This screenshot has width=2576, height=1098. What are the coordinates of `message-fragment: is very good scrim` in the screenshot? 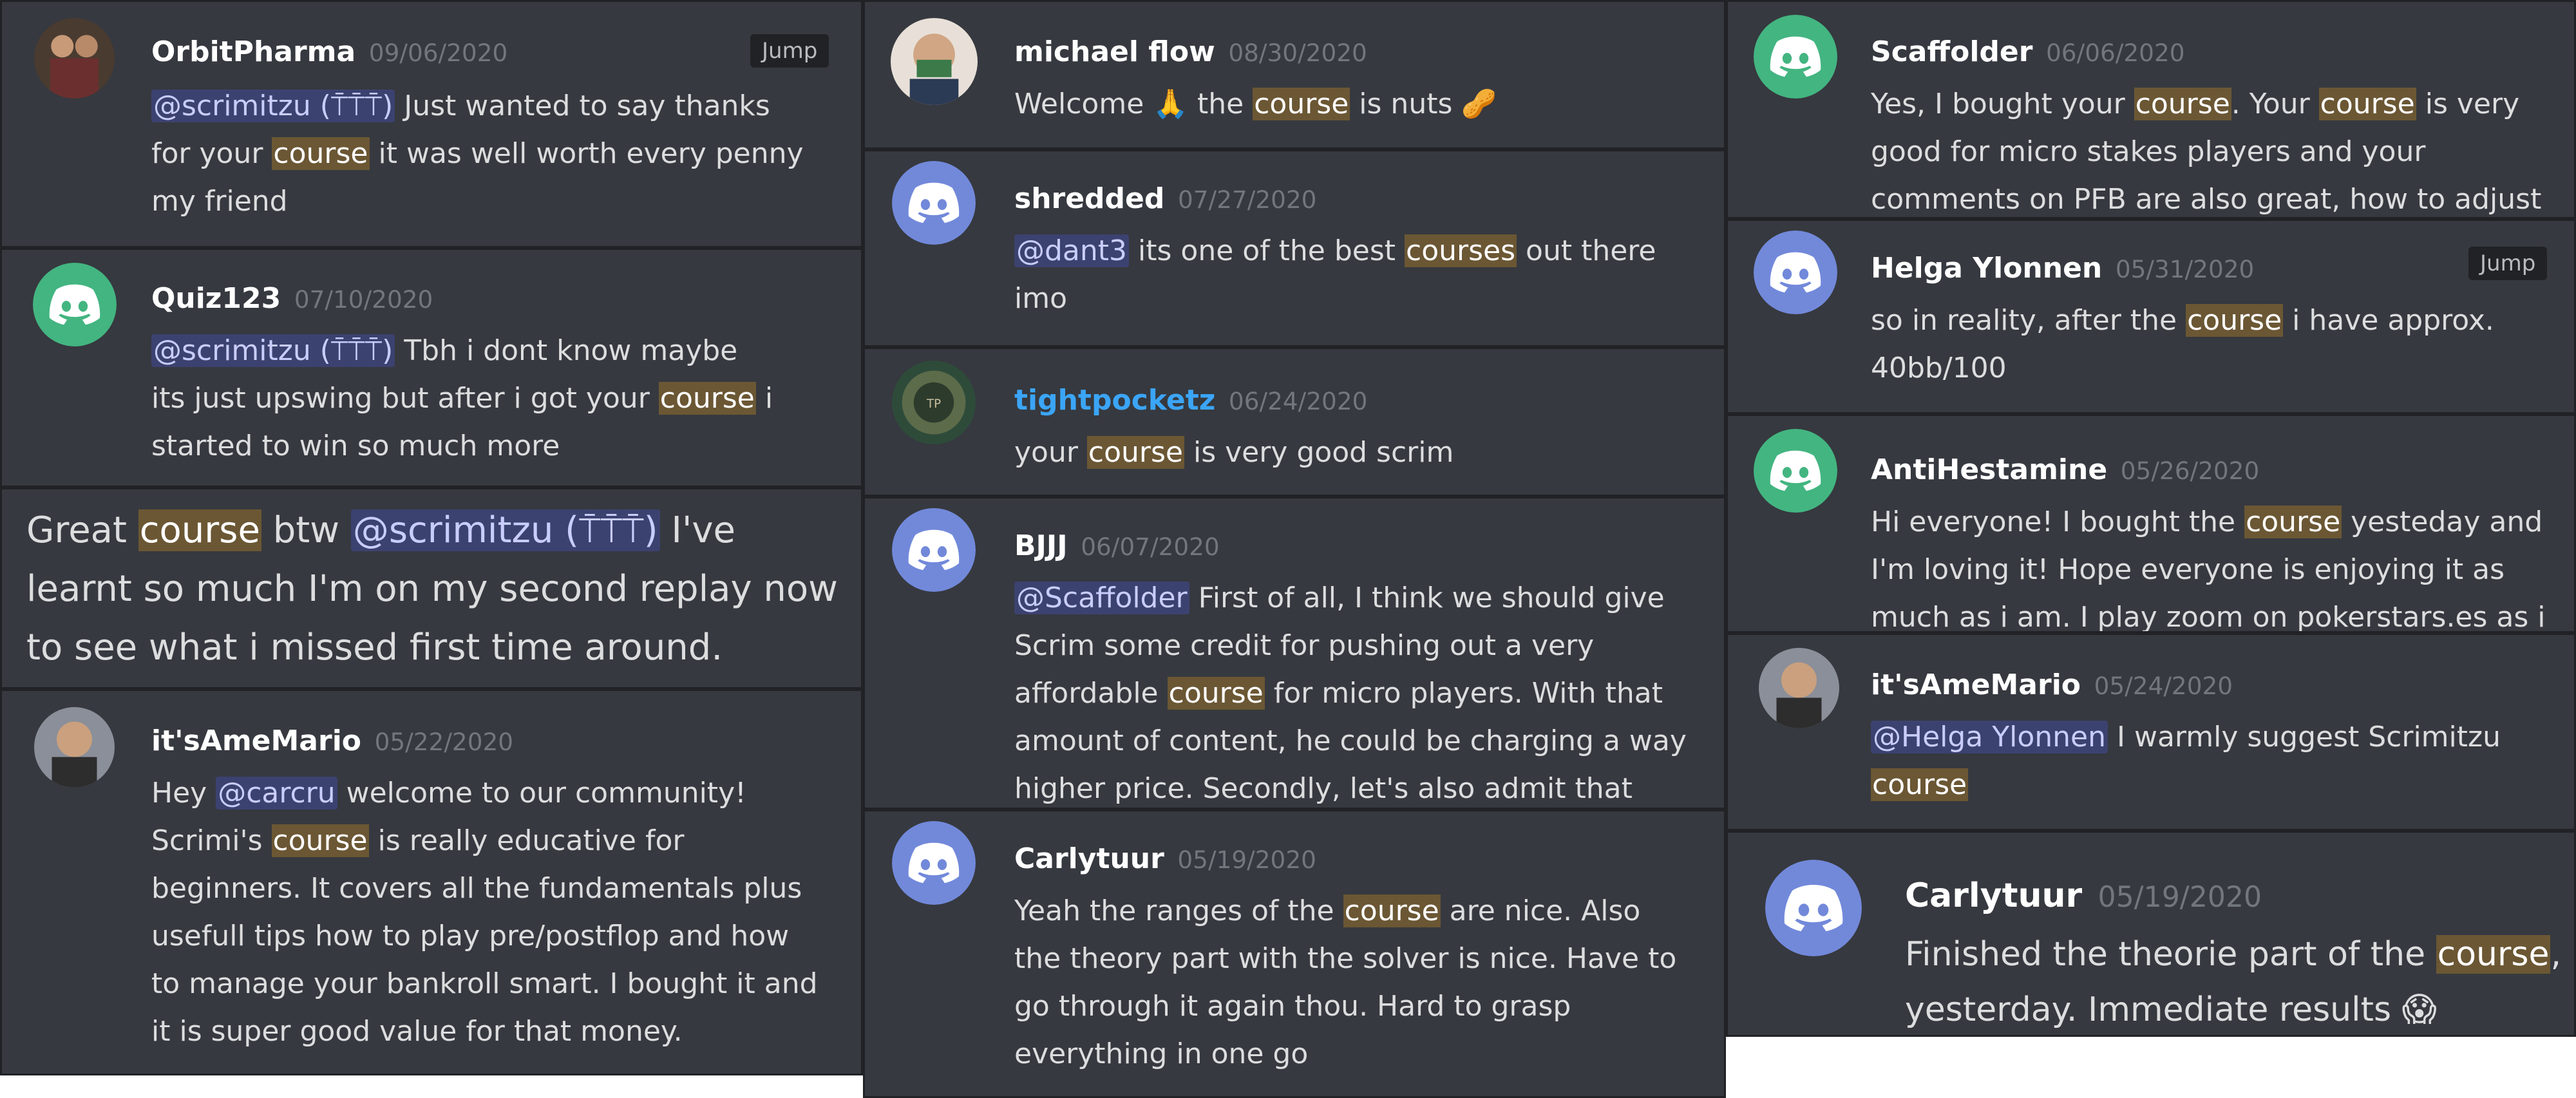 It's located at (1319, 452).